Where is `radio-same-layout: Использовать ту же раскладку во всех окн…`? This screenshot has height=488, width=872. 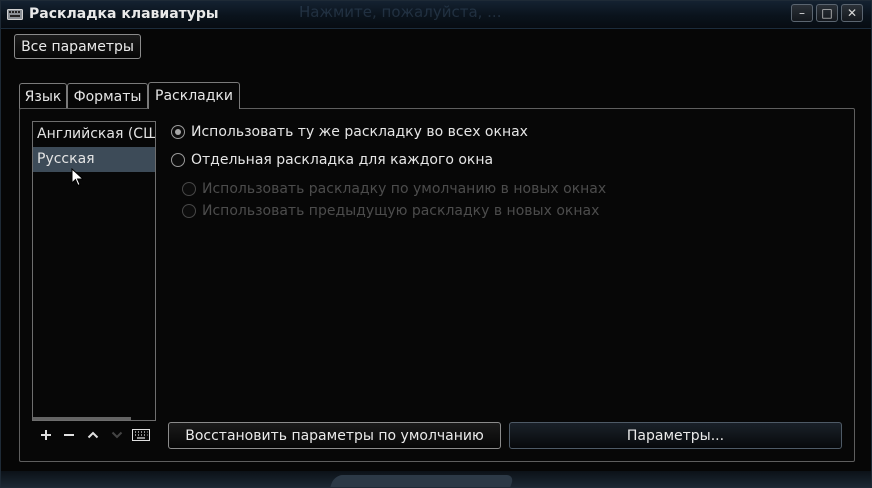 radio-same-layout: Использовать ту же раскладку во всех окн… is located at coordinates (349, 132).